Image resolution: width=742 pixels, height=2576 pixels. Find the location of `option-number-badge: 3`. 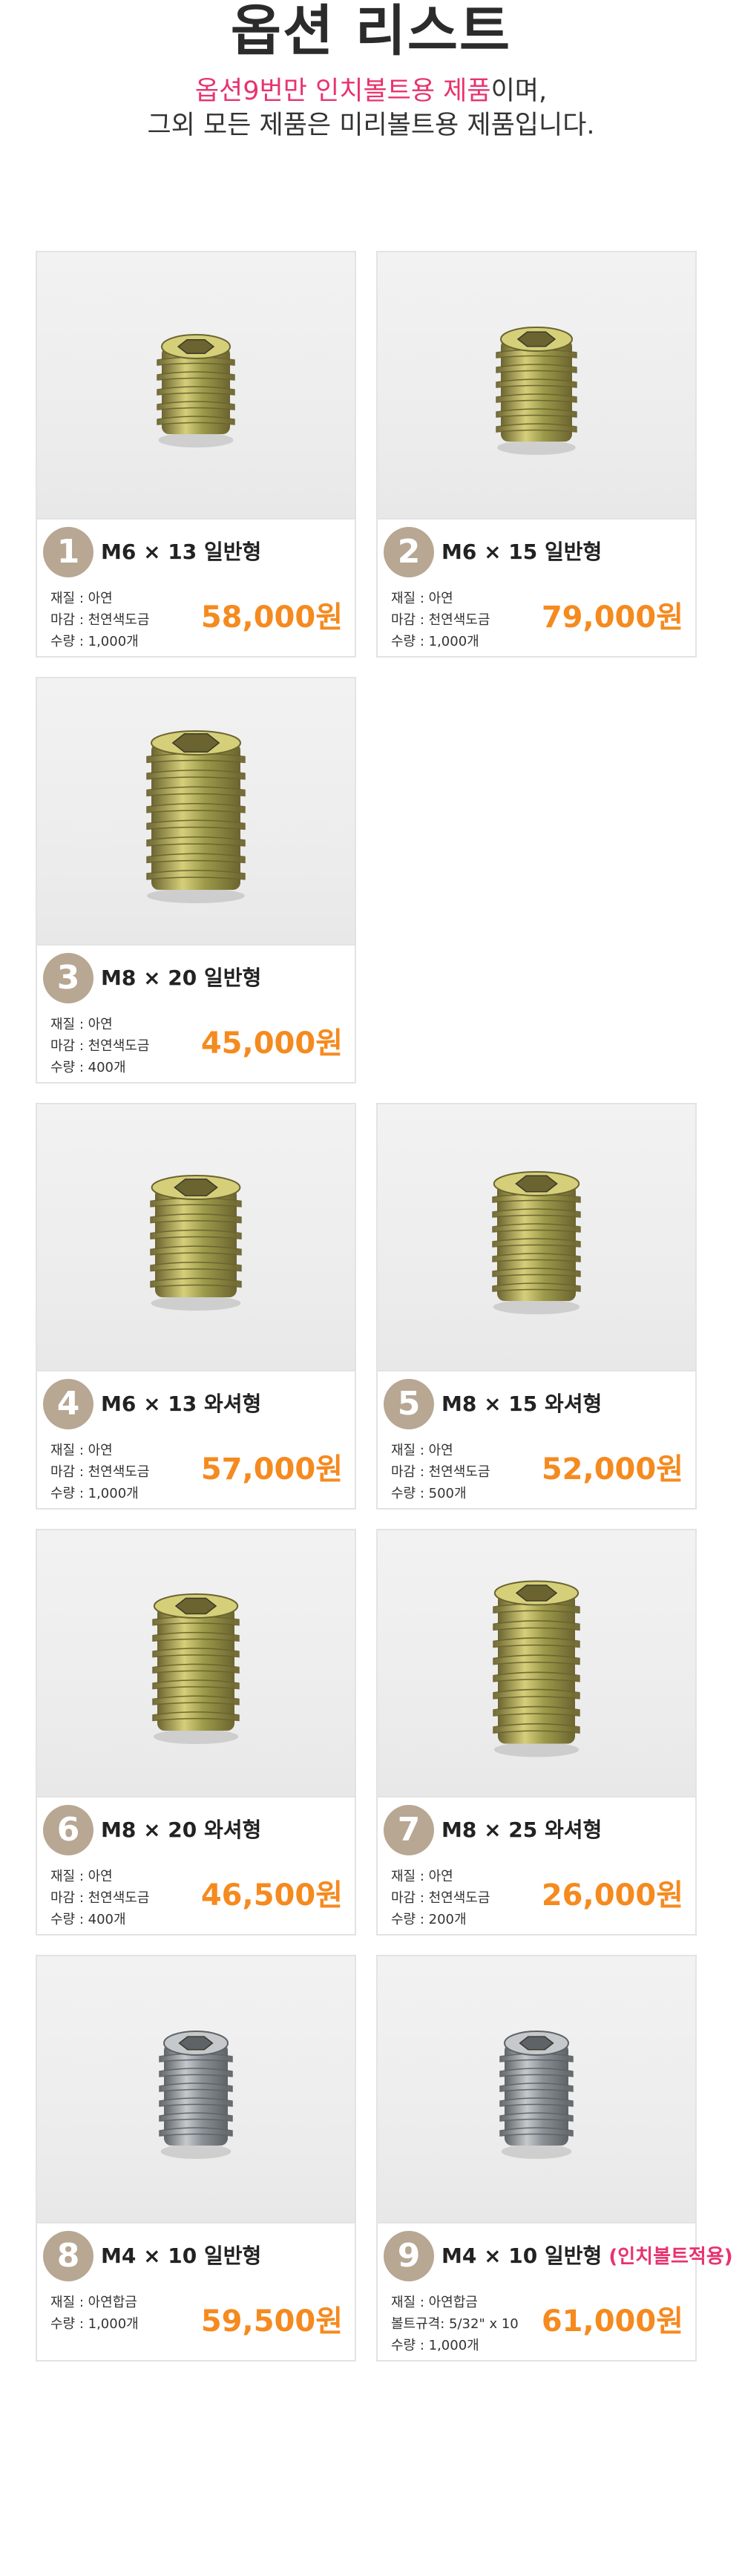

option-number-badge: 3 is located at coordinates (68, 978).